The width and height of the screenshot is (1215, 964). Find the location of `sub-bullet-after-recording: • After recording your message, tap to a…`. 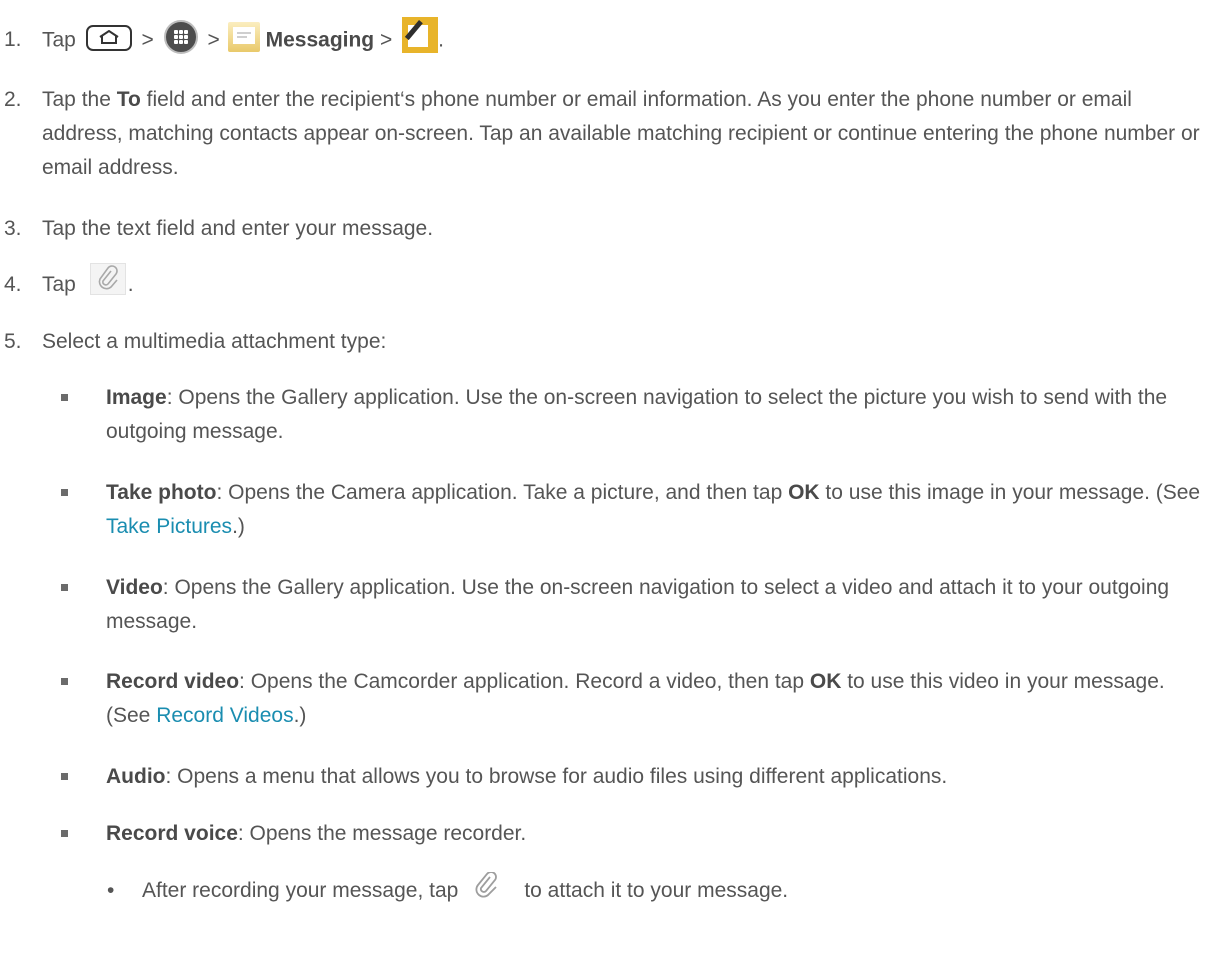

sub-bullet-after-recording: • After recording your message, tap to a… is located at coordinates (607, 889).